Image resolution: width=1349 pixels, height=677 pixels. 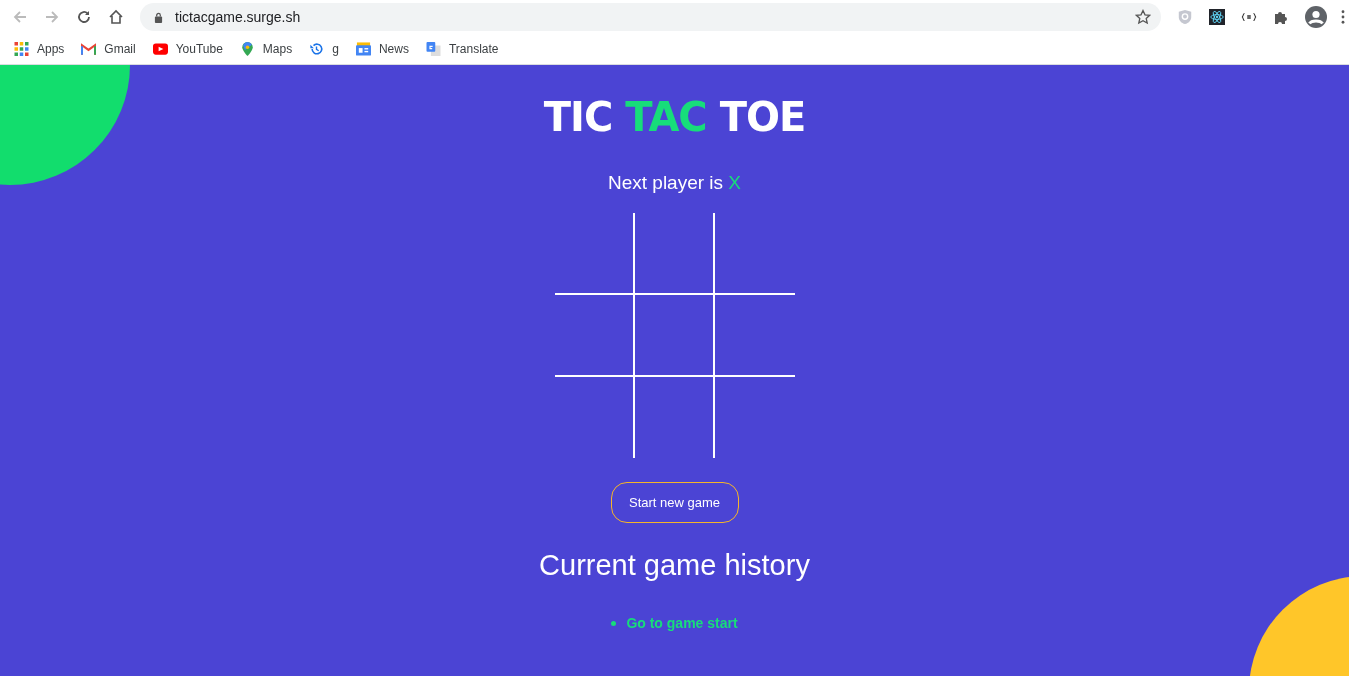 What do you see at coordinates (247, 49) in the screenshot?
I see `map-pin-icon` at bounding box center [247, 49].